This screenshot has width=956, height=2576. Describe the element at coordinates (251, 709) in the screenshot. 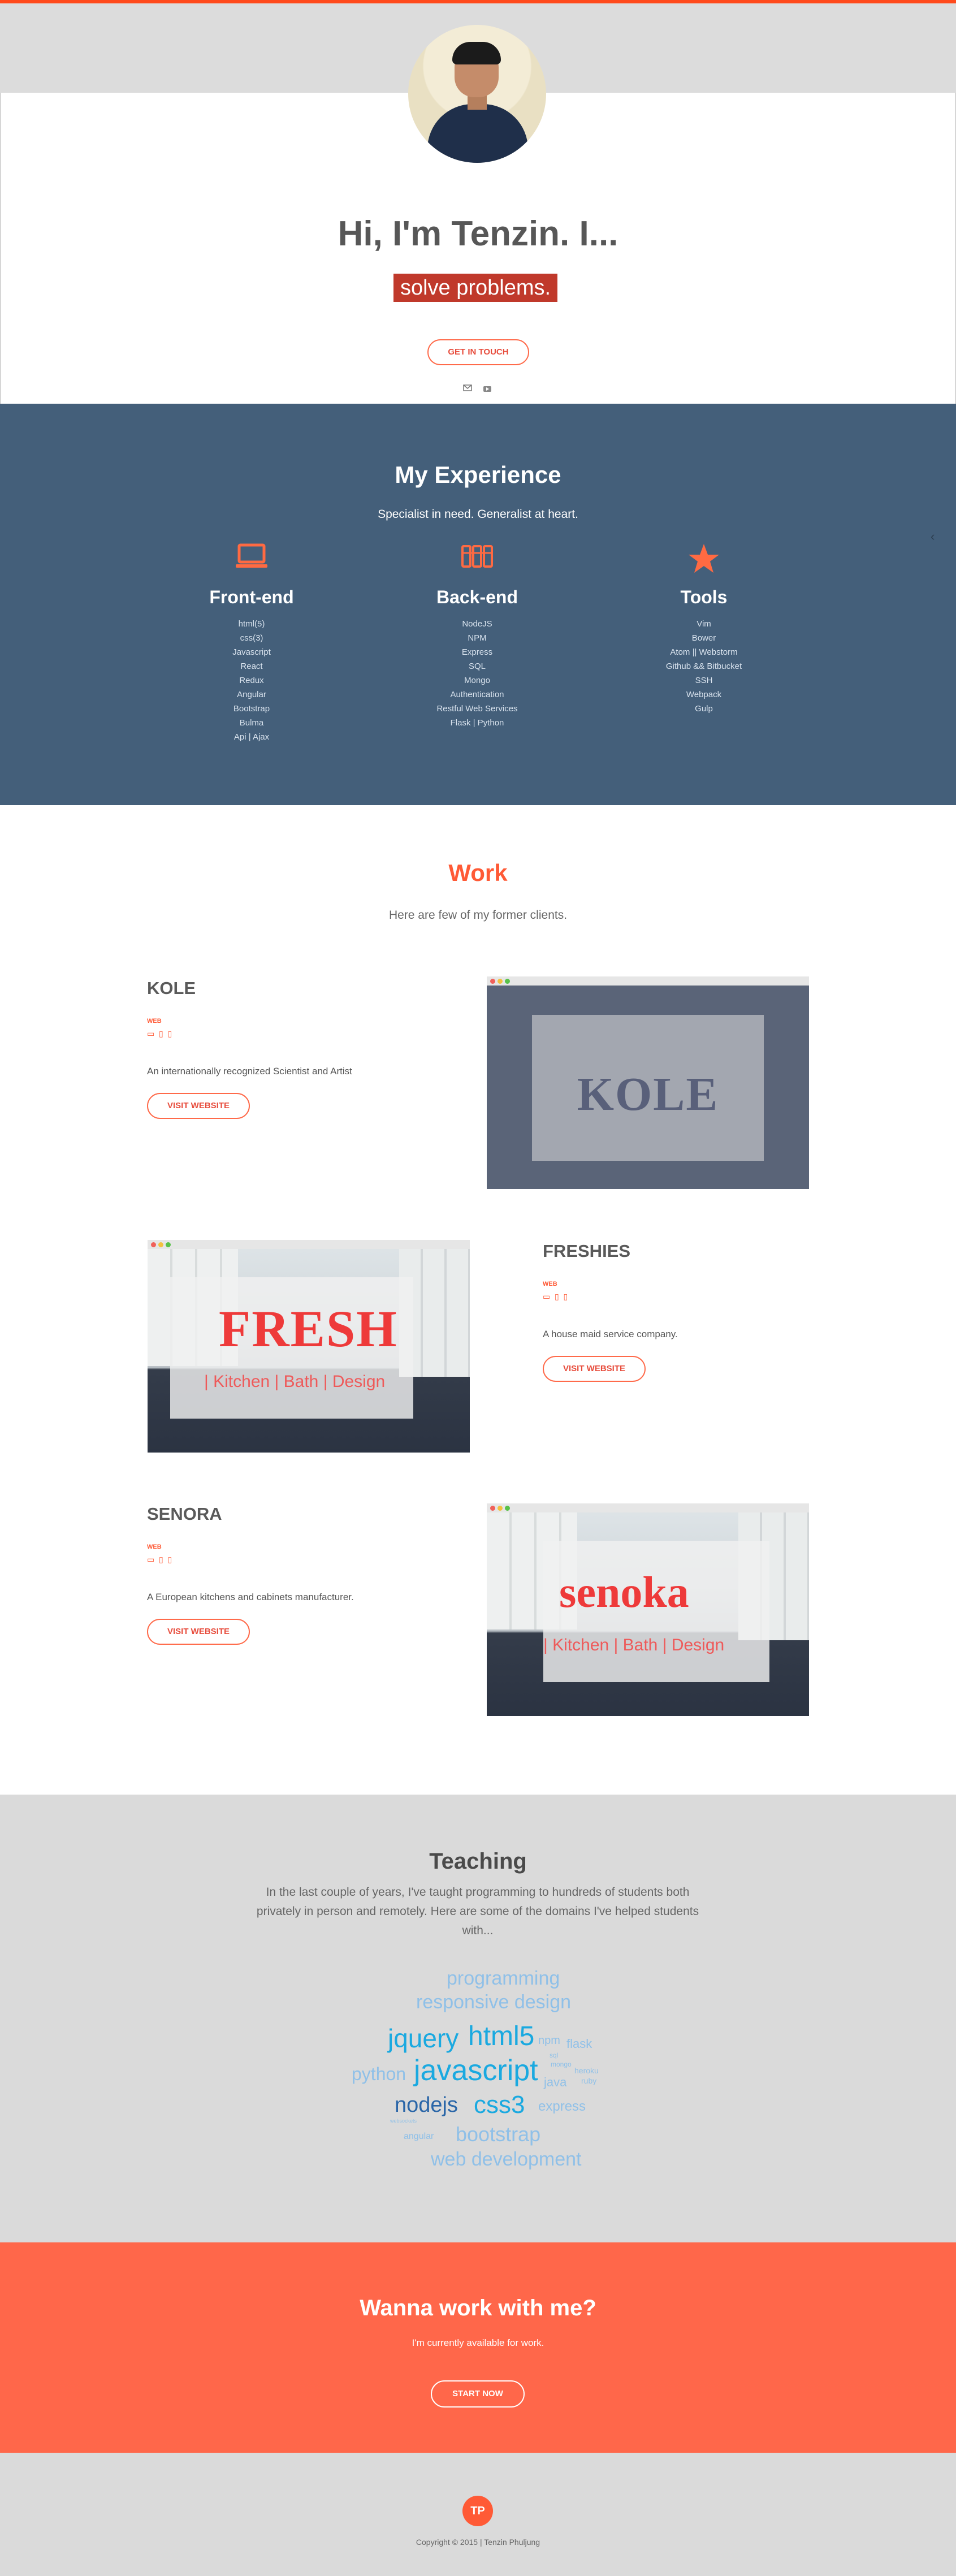

I see `list-item: Bootstrap` at that location.